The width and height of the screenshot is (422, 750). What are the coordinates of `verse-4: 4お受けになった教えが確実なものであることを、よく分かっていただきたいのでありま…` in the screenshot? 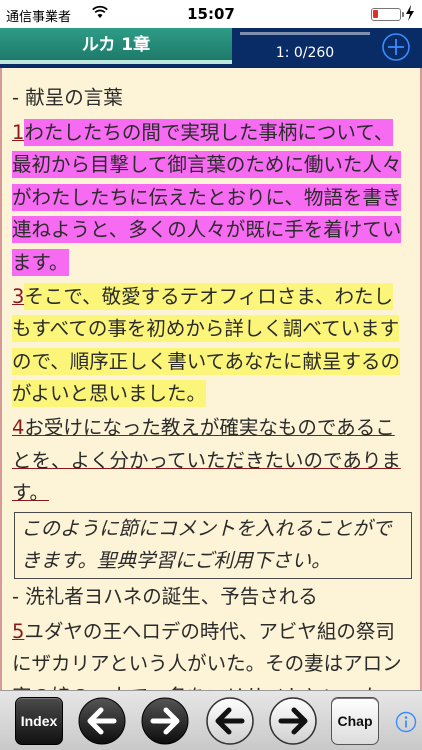 It's located at (212, 461).